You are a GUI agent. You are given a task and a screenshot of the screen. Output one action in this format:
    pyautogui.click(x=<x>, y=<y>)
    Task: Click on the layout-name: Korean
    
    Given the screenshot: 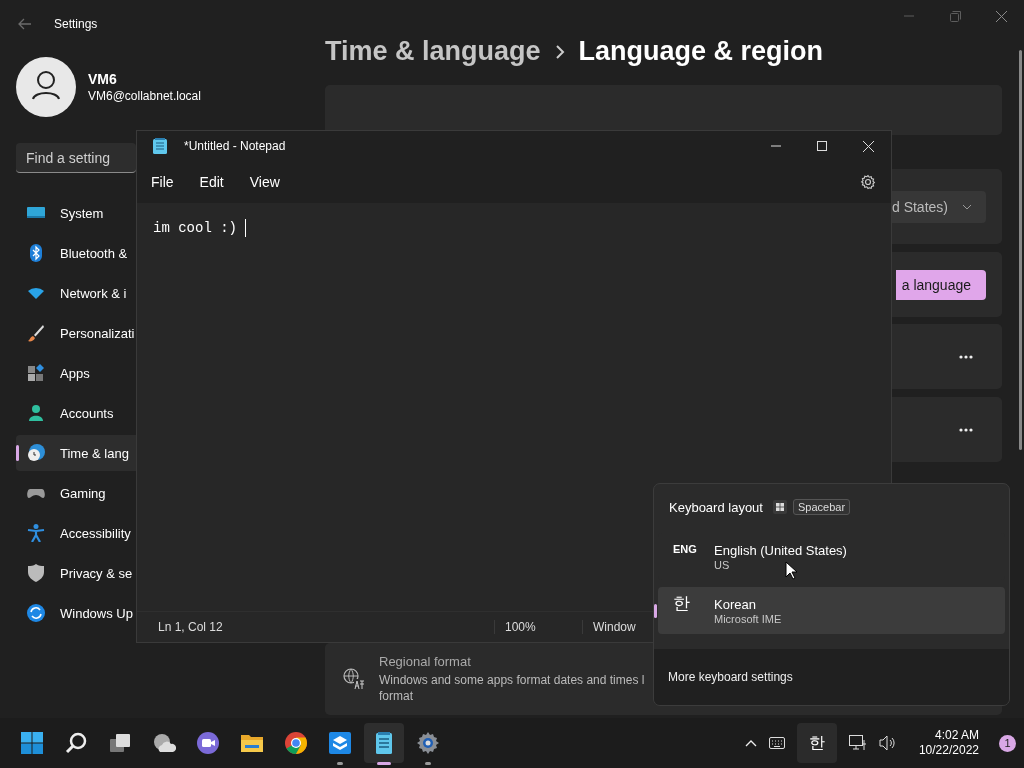 What is the action you would take?
    pyautogui.click(x=735, y=604)
    